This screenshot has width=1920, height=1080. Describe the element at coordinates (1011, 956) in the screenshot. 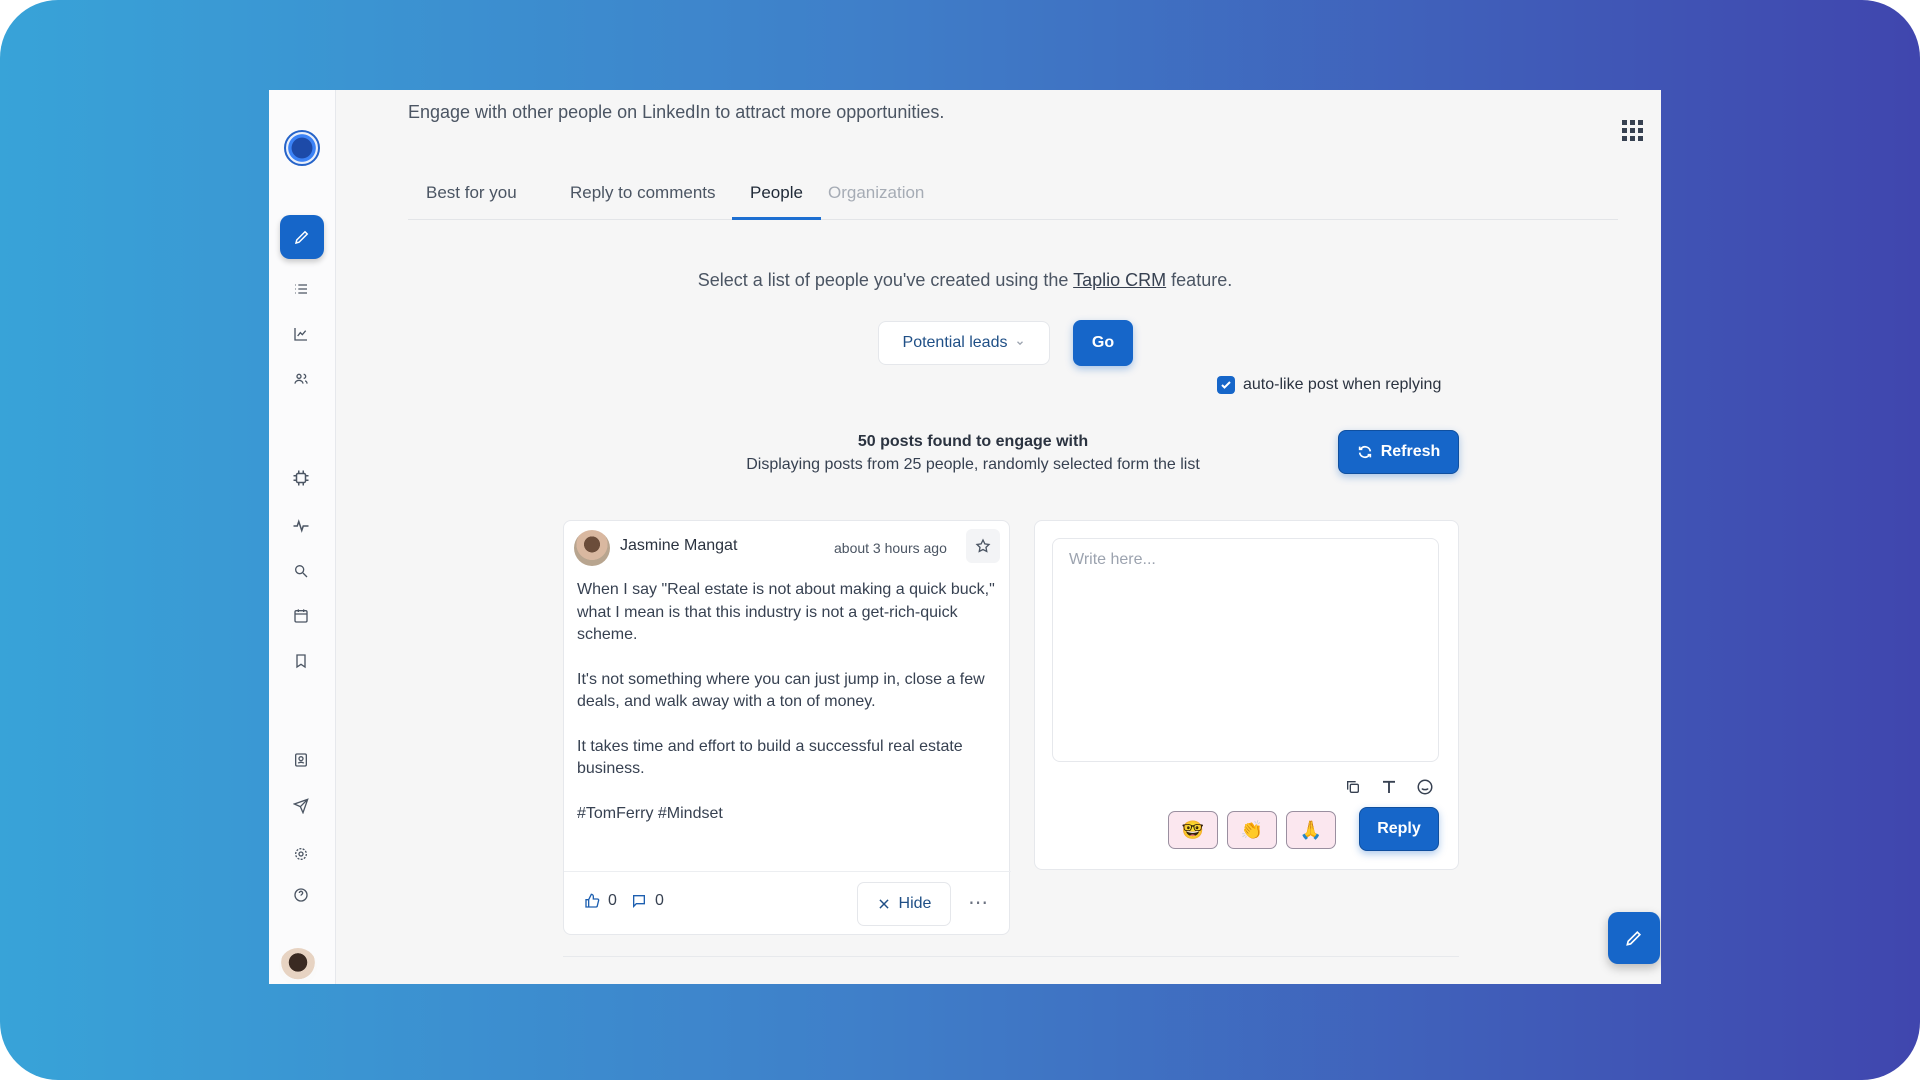

I see `divider` at that location.